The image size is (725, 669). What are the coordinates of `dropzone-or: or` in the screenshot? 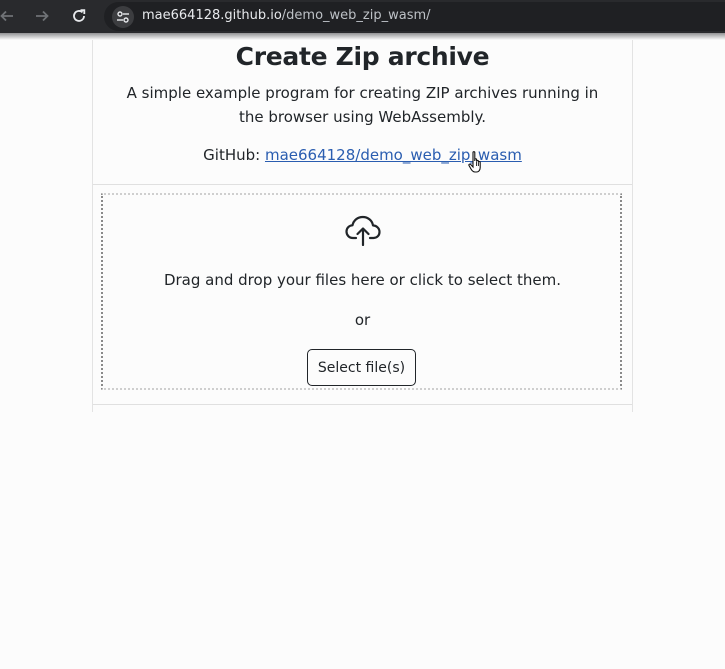 It's located at (362, 320).